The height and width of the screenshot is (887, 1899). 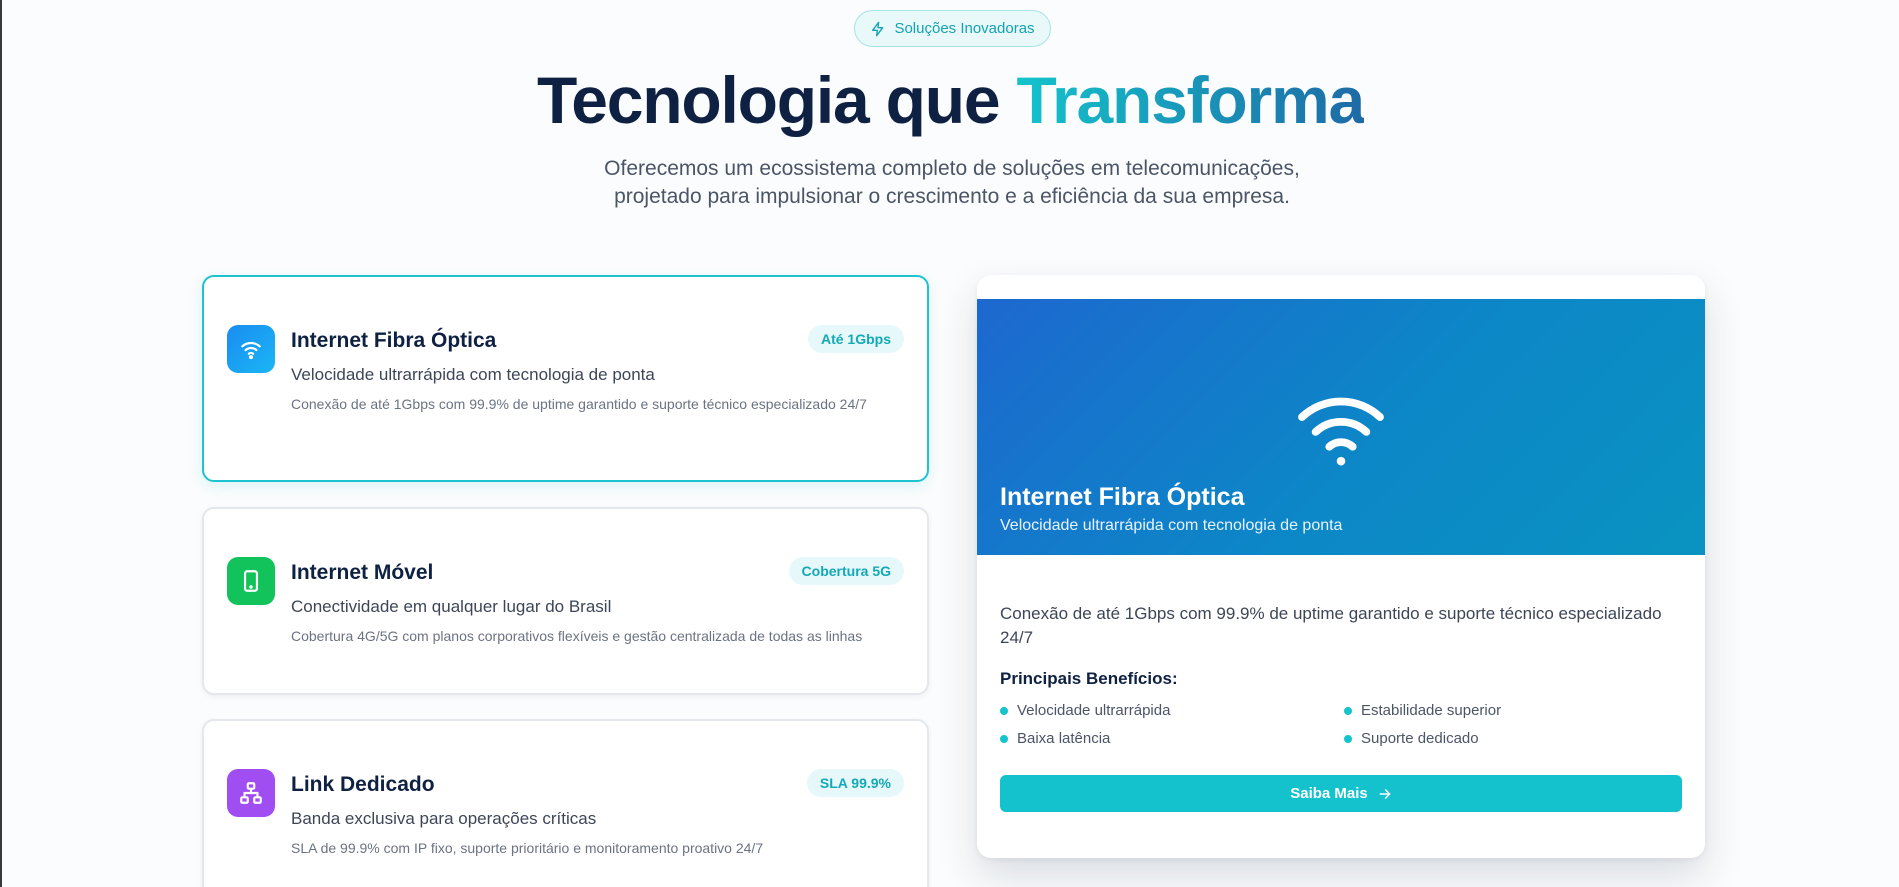 I want to click on smartphone-icon, so click(x=251, y=581).